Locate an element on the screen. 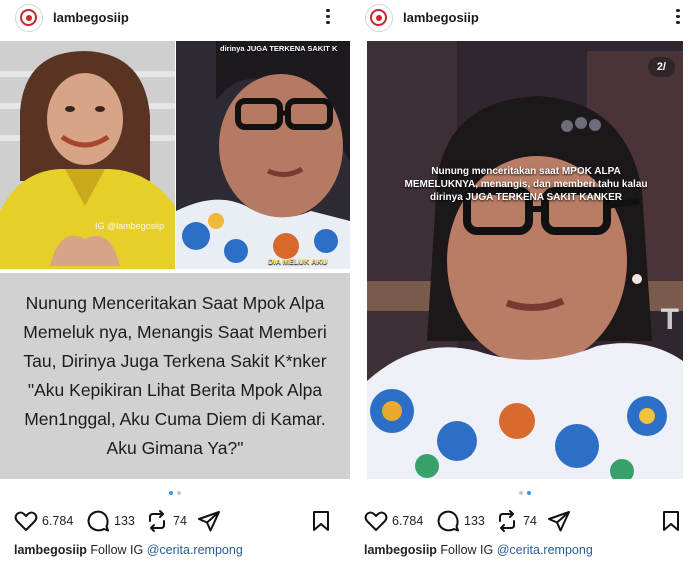 This screenshot has width=700, height=571. watermark-text: IG @lambegosiip is located at coordinates (130, 226).